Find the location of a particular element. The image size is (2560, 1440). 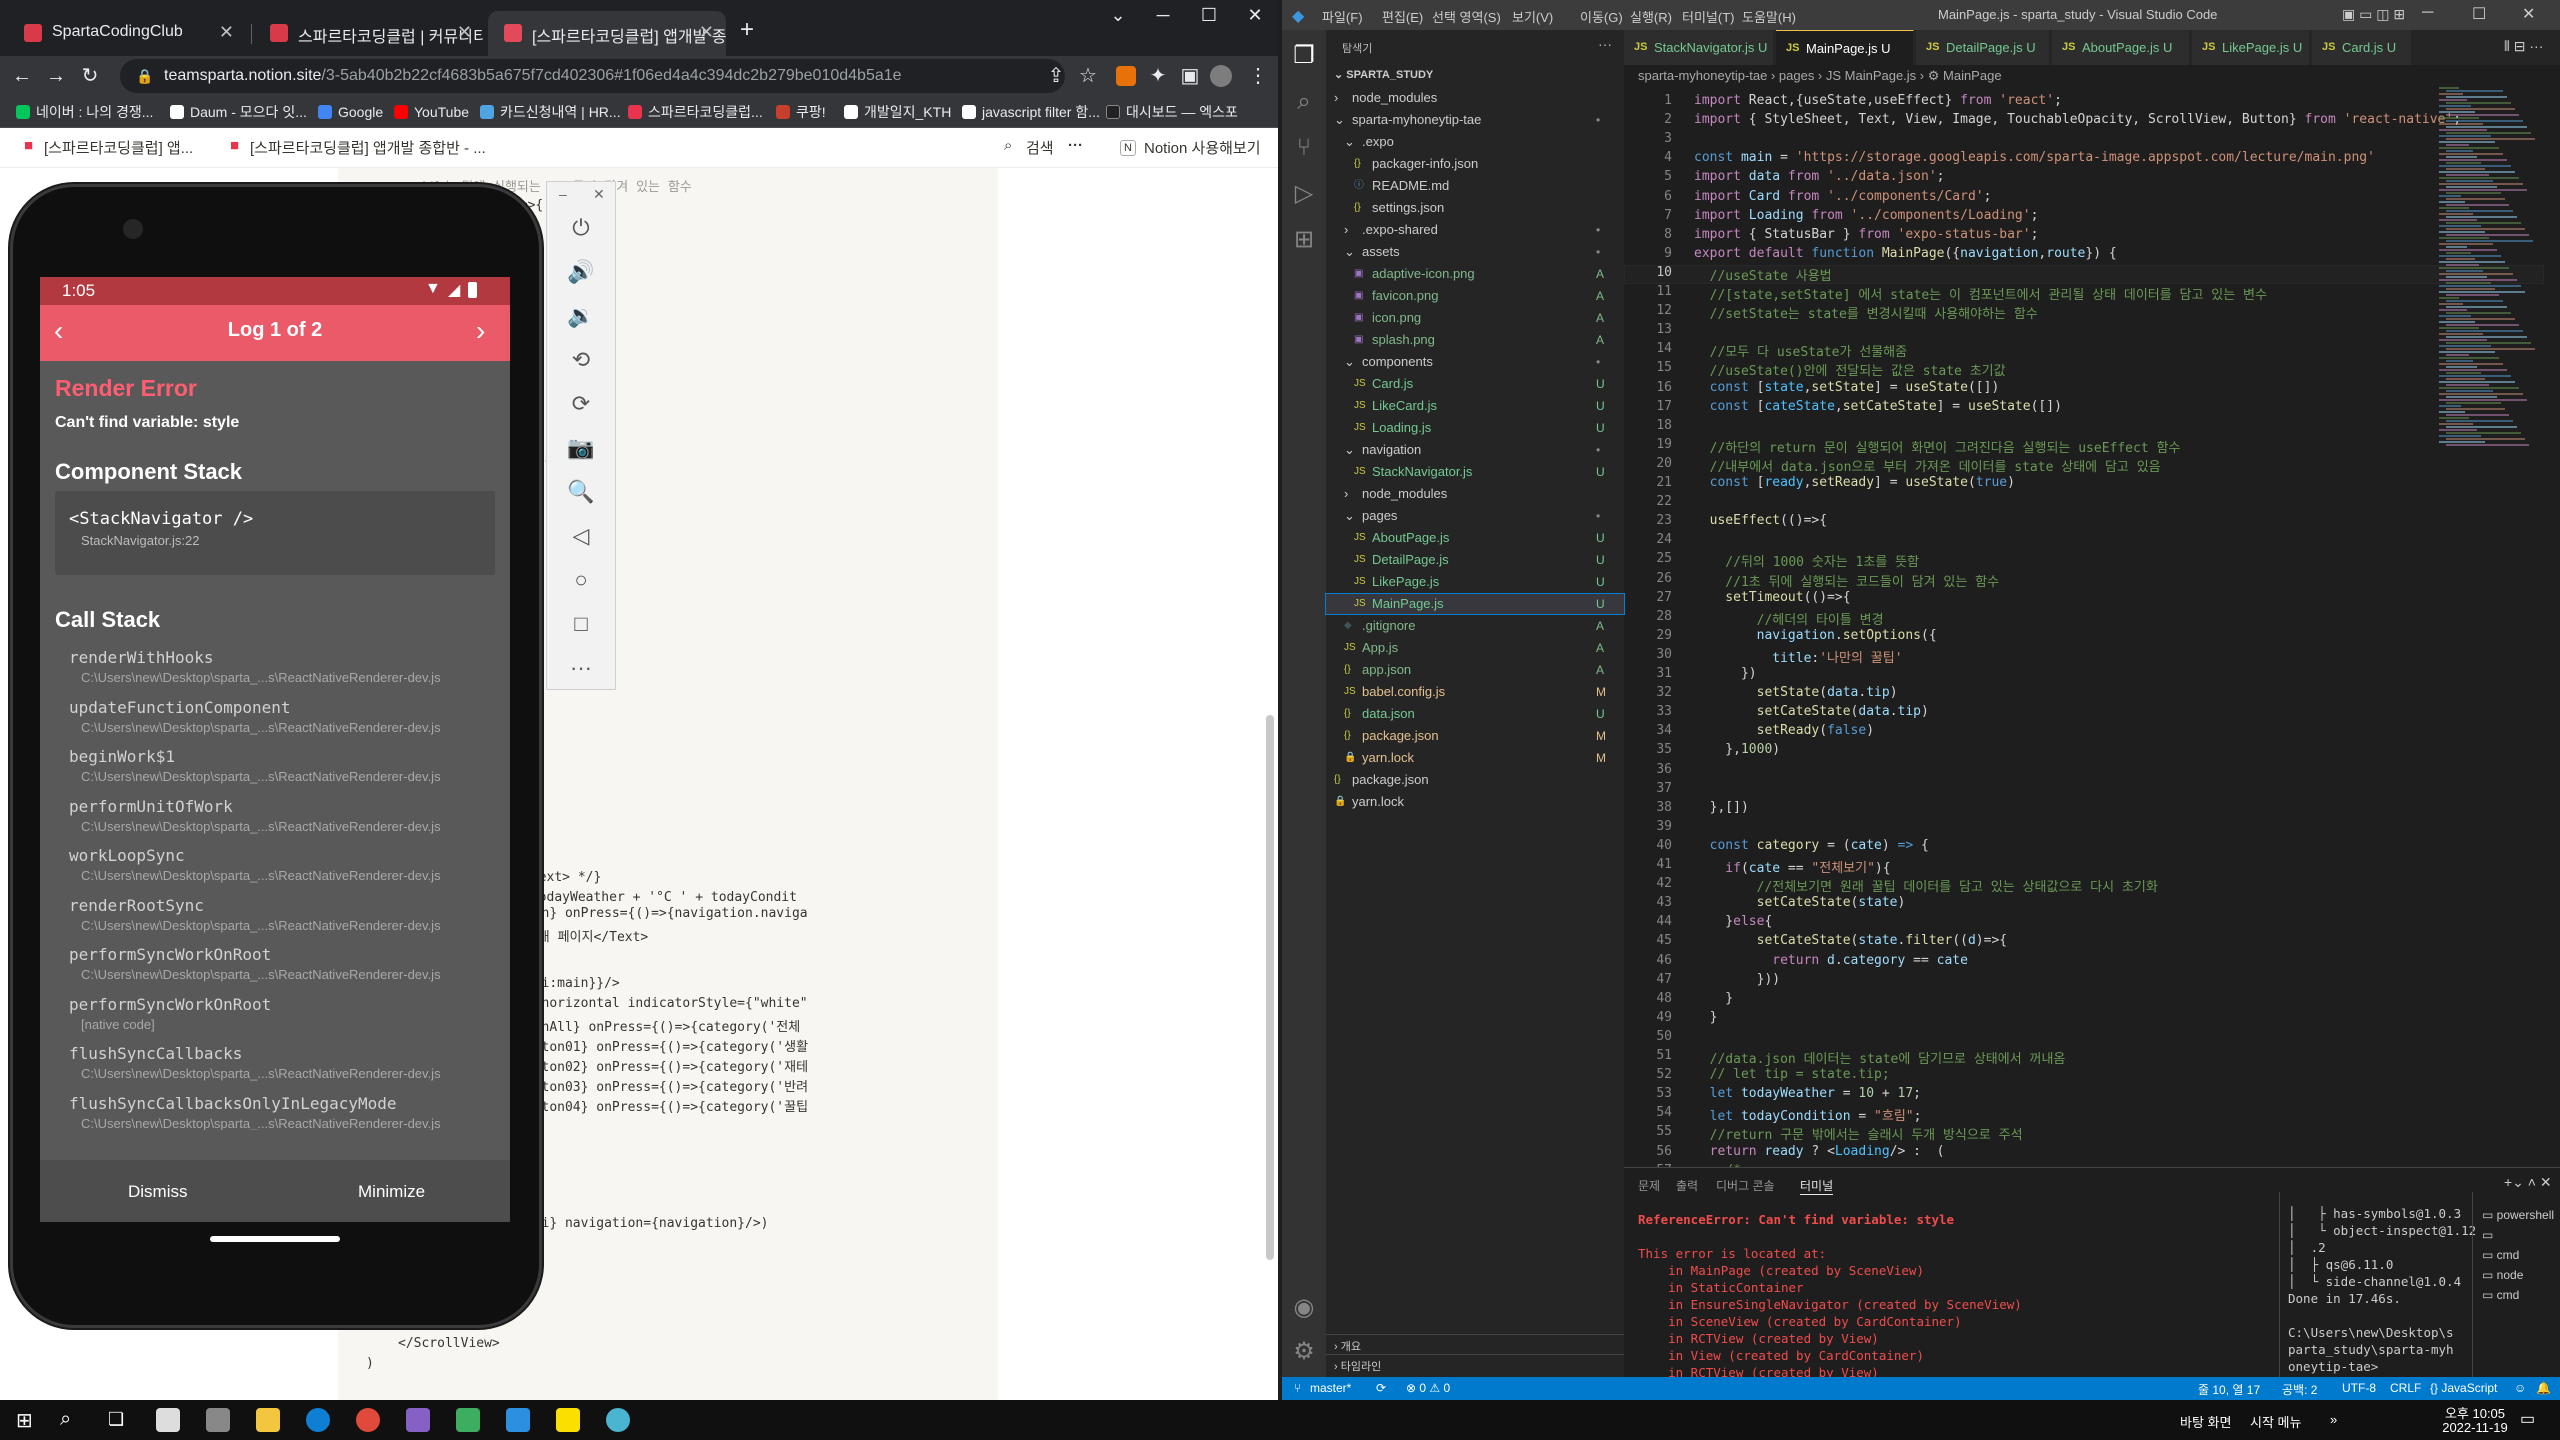

code-line: navigation.setOptions({ is located at coordinates (1815, 635).